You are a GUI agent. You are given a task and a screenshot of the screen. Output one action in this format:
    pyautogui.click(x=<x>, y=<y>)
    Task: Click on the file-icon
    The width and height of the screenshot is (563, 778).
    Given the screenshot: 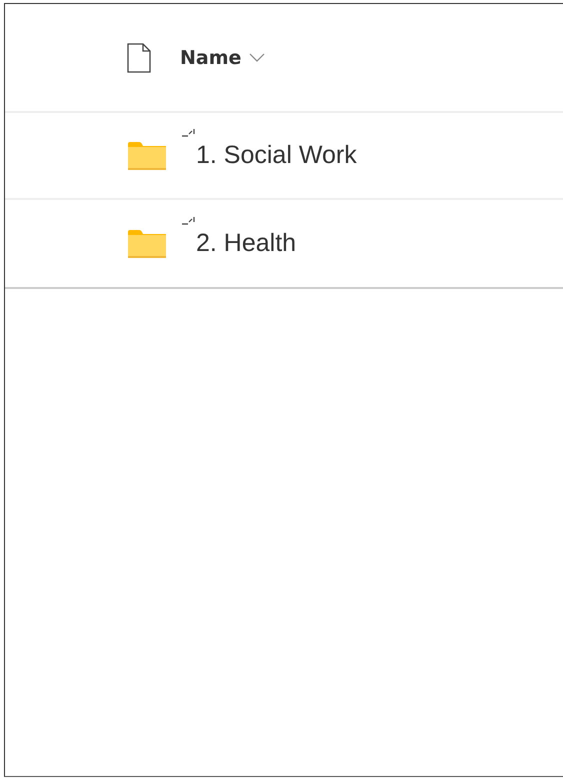 What is the action you would take?
    pyautogui.click(x=139, y=57)
    